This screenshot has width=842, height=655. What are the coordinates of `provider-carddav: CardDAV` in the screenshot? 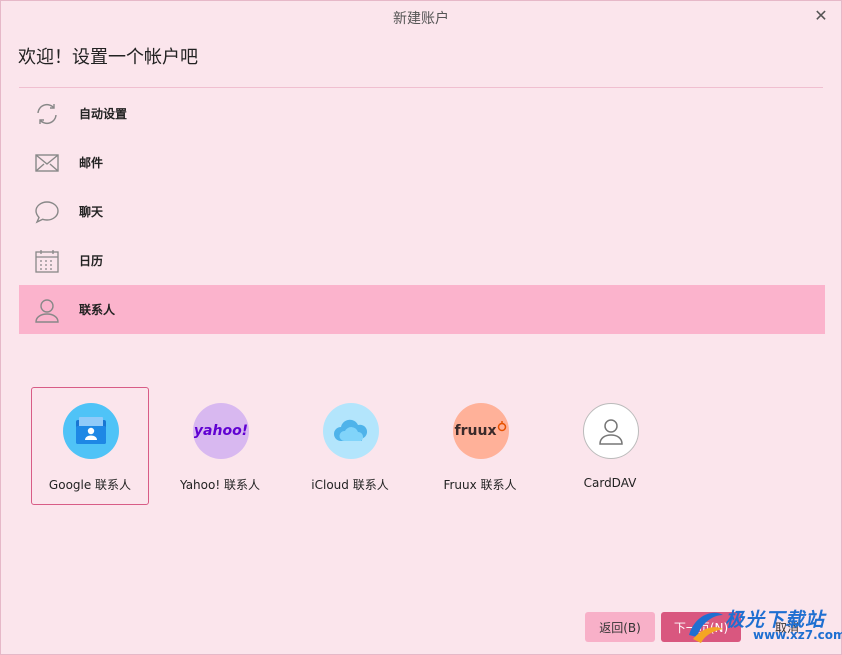 It's located at (610, 446).